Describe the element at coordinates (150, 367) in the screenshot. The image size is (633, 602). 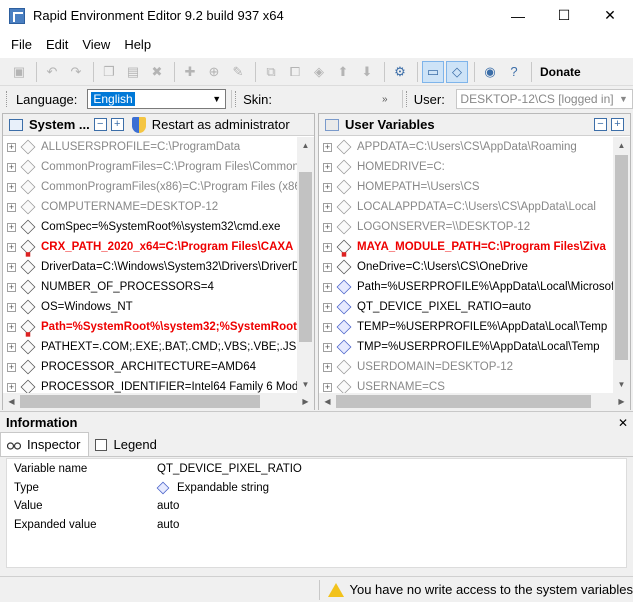
I see `list-item: + PROCESSOR_ARCHITECTURE=AMD64` at that location.